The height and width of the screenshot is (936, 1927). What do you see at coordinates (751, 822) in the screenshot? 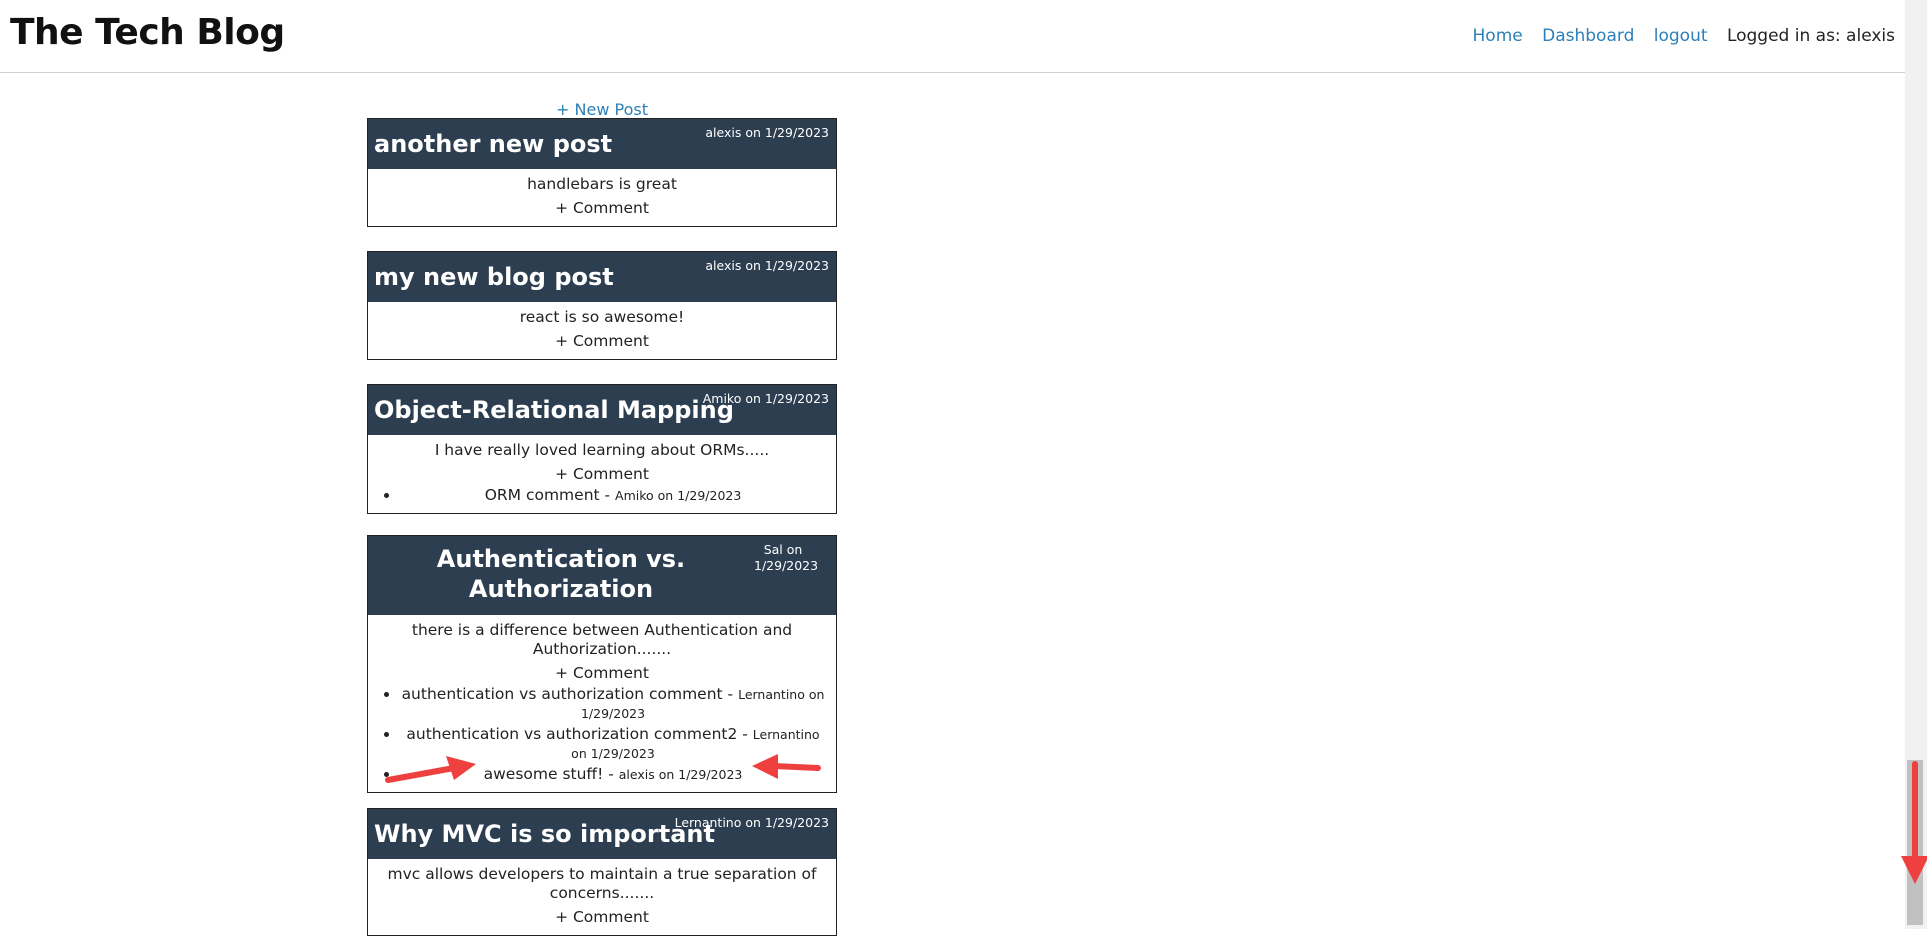
I see `post-meta: Lernantino on 1/29/2023` at bounding box center [751, 822].